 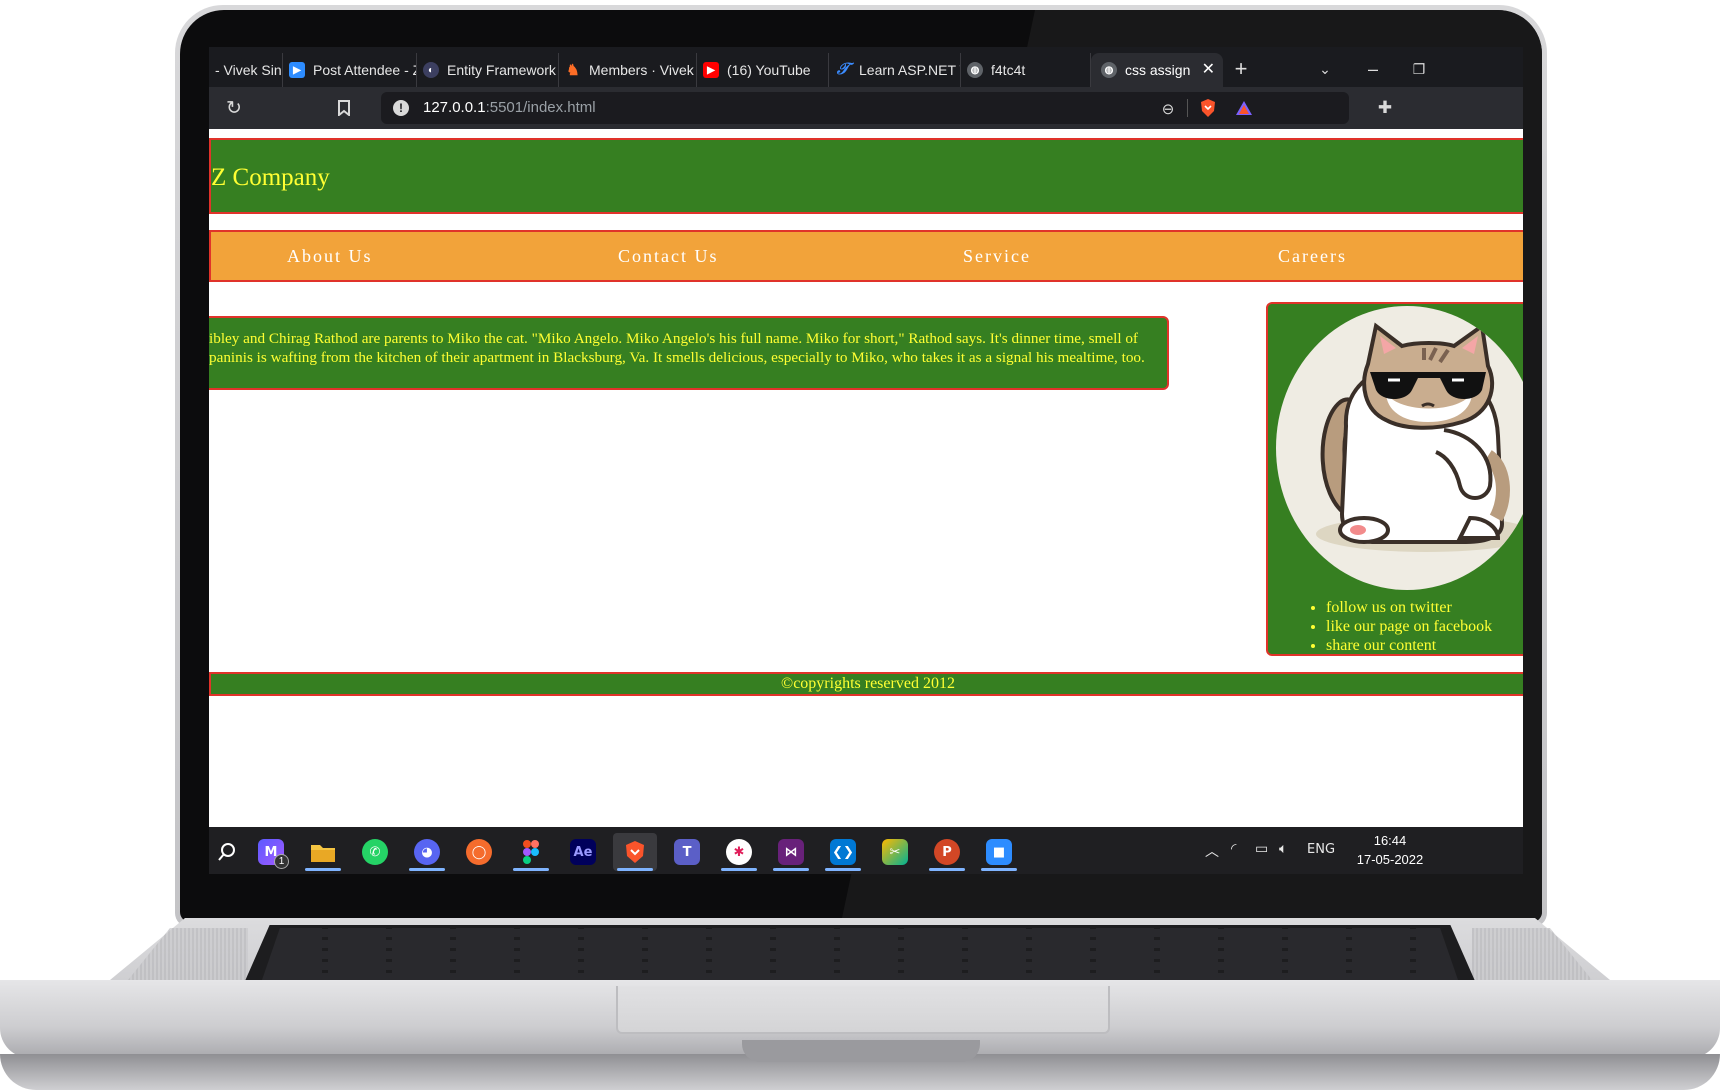 What do you see at coordinates (1212, 851) in the screenshot?
I see `tray-chevron-icon: ︿` at bounding box center [1212, 851].